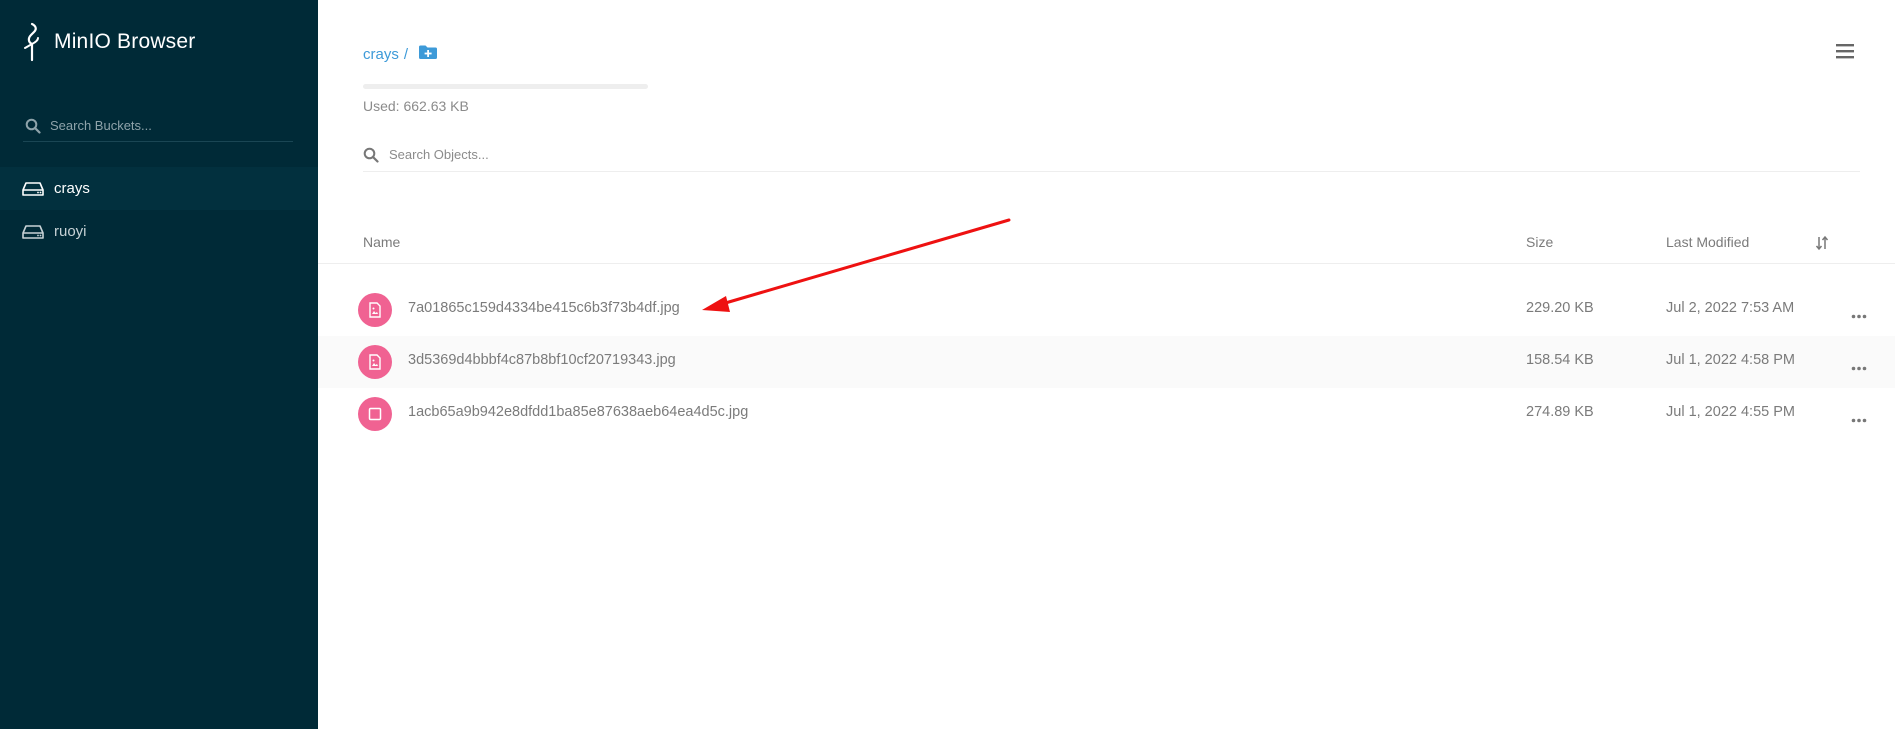 The width and height of the screenshot is (1895, 729). Describe the element at coordinates (1560, 412) in the screenshot. I see `file-size: 274.89 KB` at that location.